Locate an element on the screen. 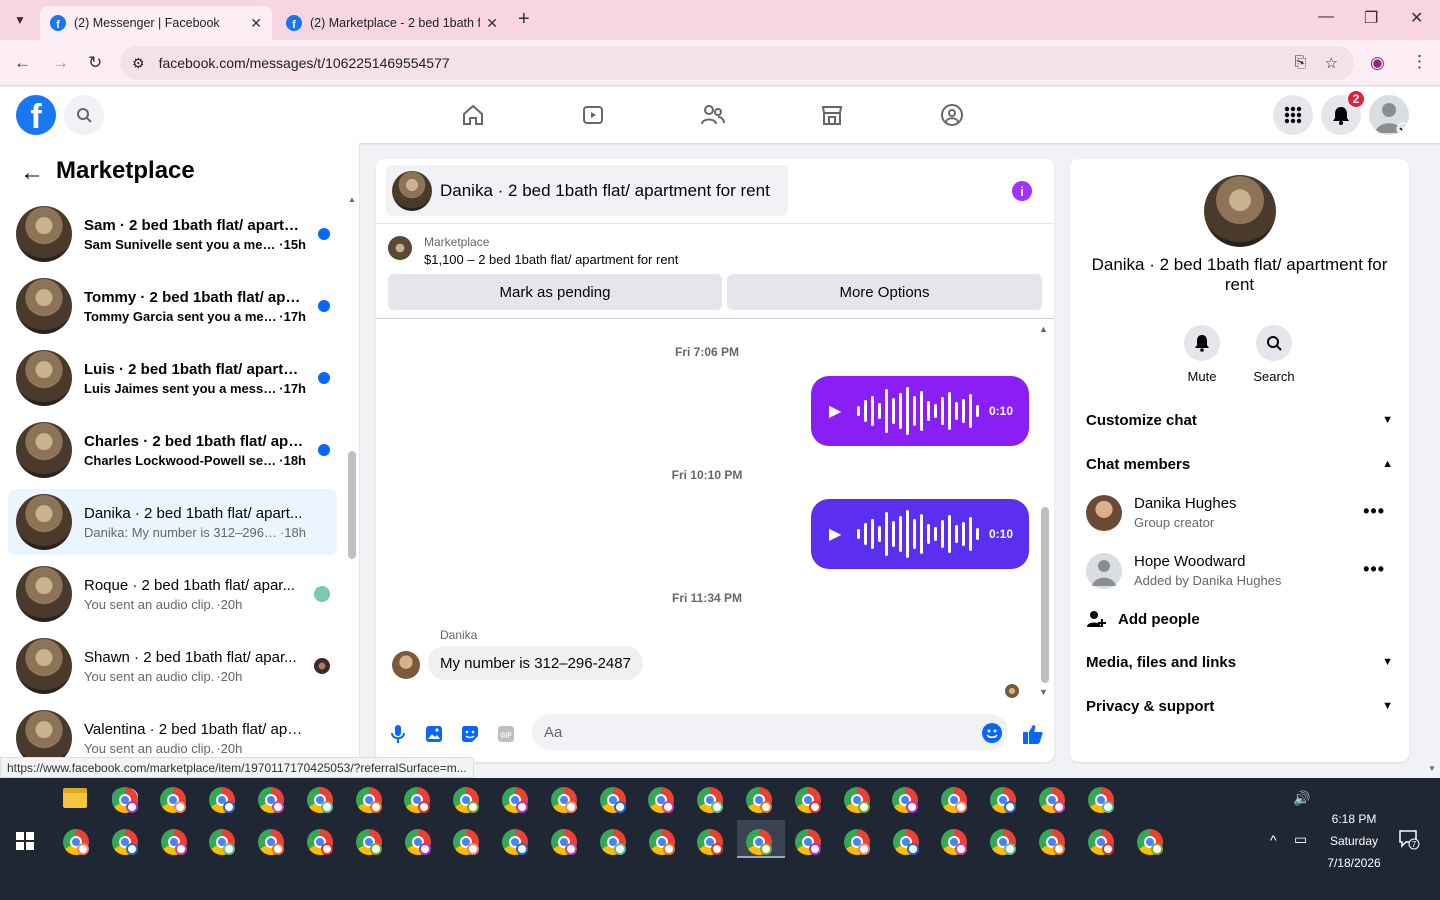  file-explorer-icon is located at coordinates (75, 798).